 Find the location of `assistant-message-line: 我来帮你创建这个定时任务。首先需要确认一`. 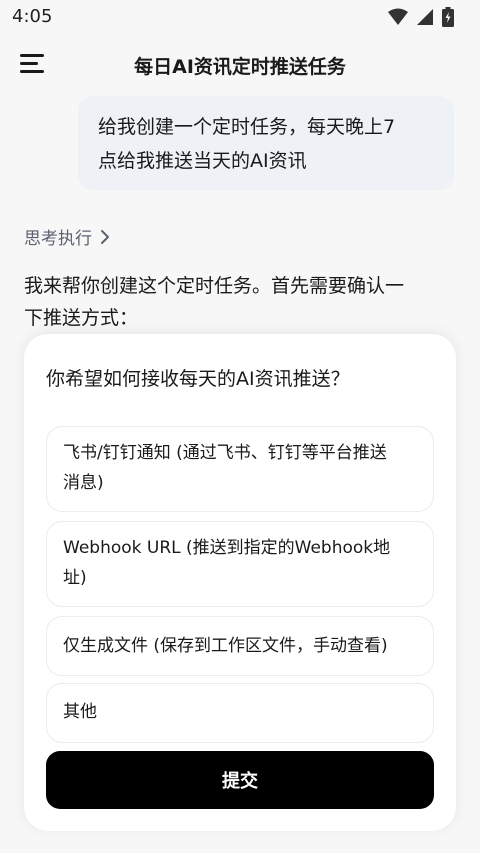

assistant-message-line: 我来帮你创建这个定时任务。首先需要确认一 is located at coordinates (214, 286).